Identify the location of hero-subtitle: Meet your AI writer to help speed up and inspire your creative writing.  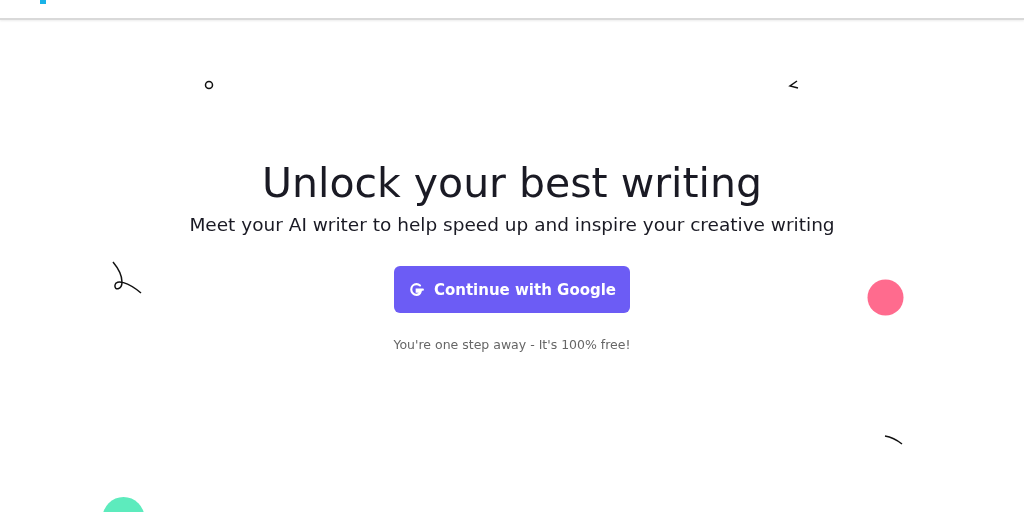
(512, 225).